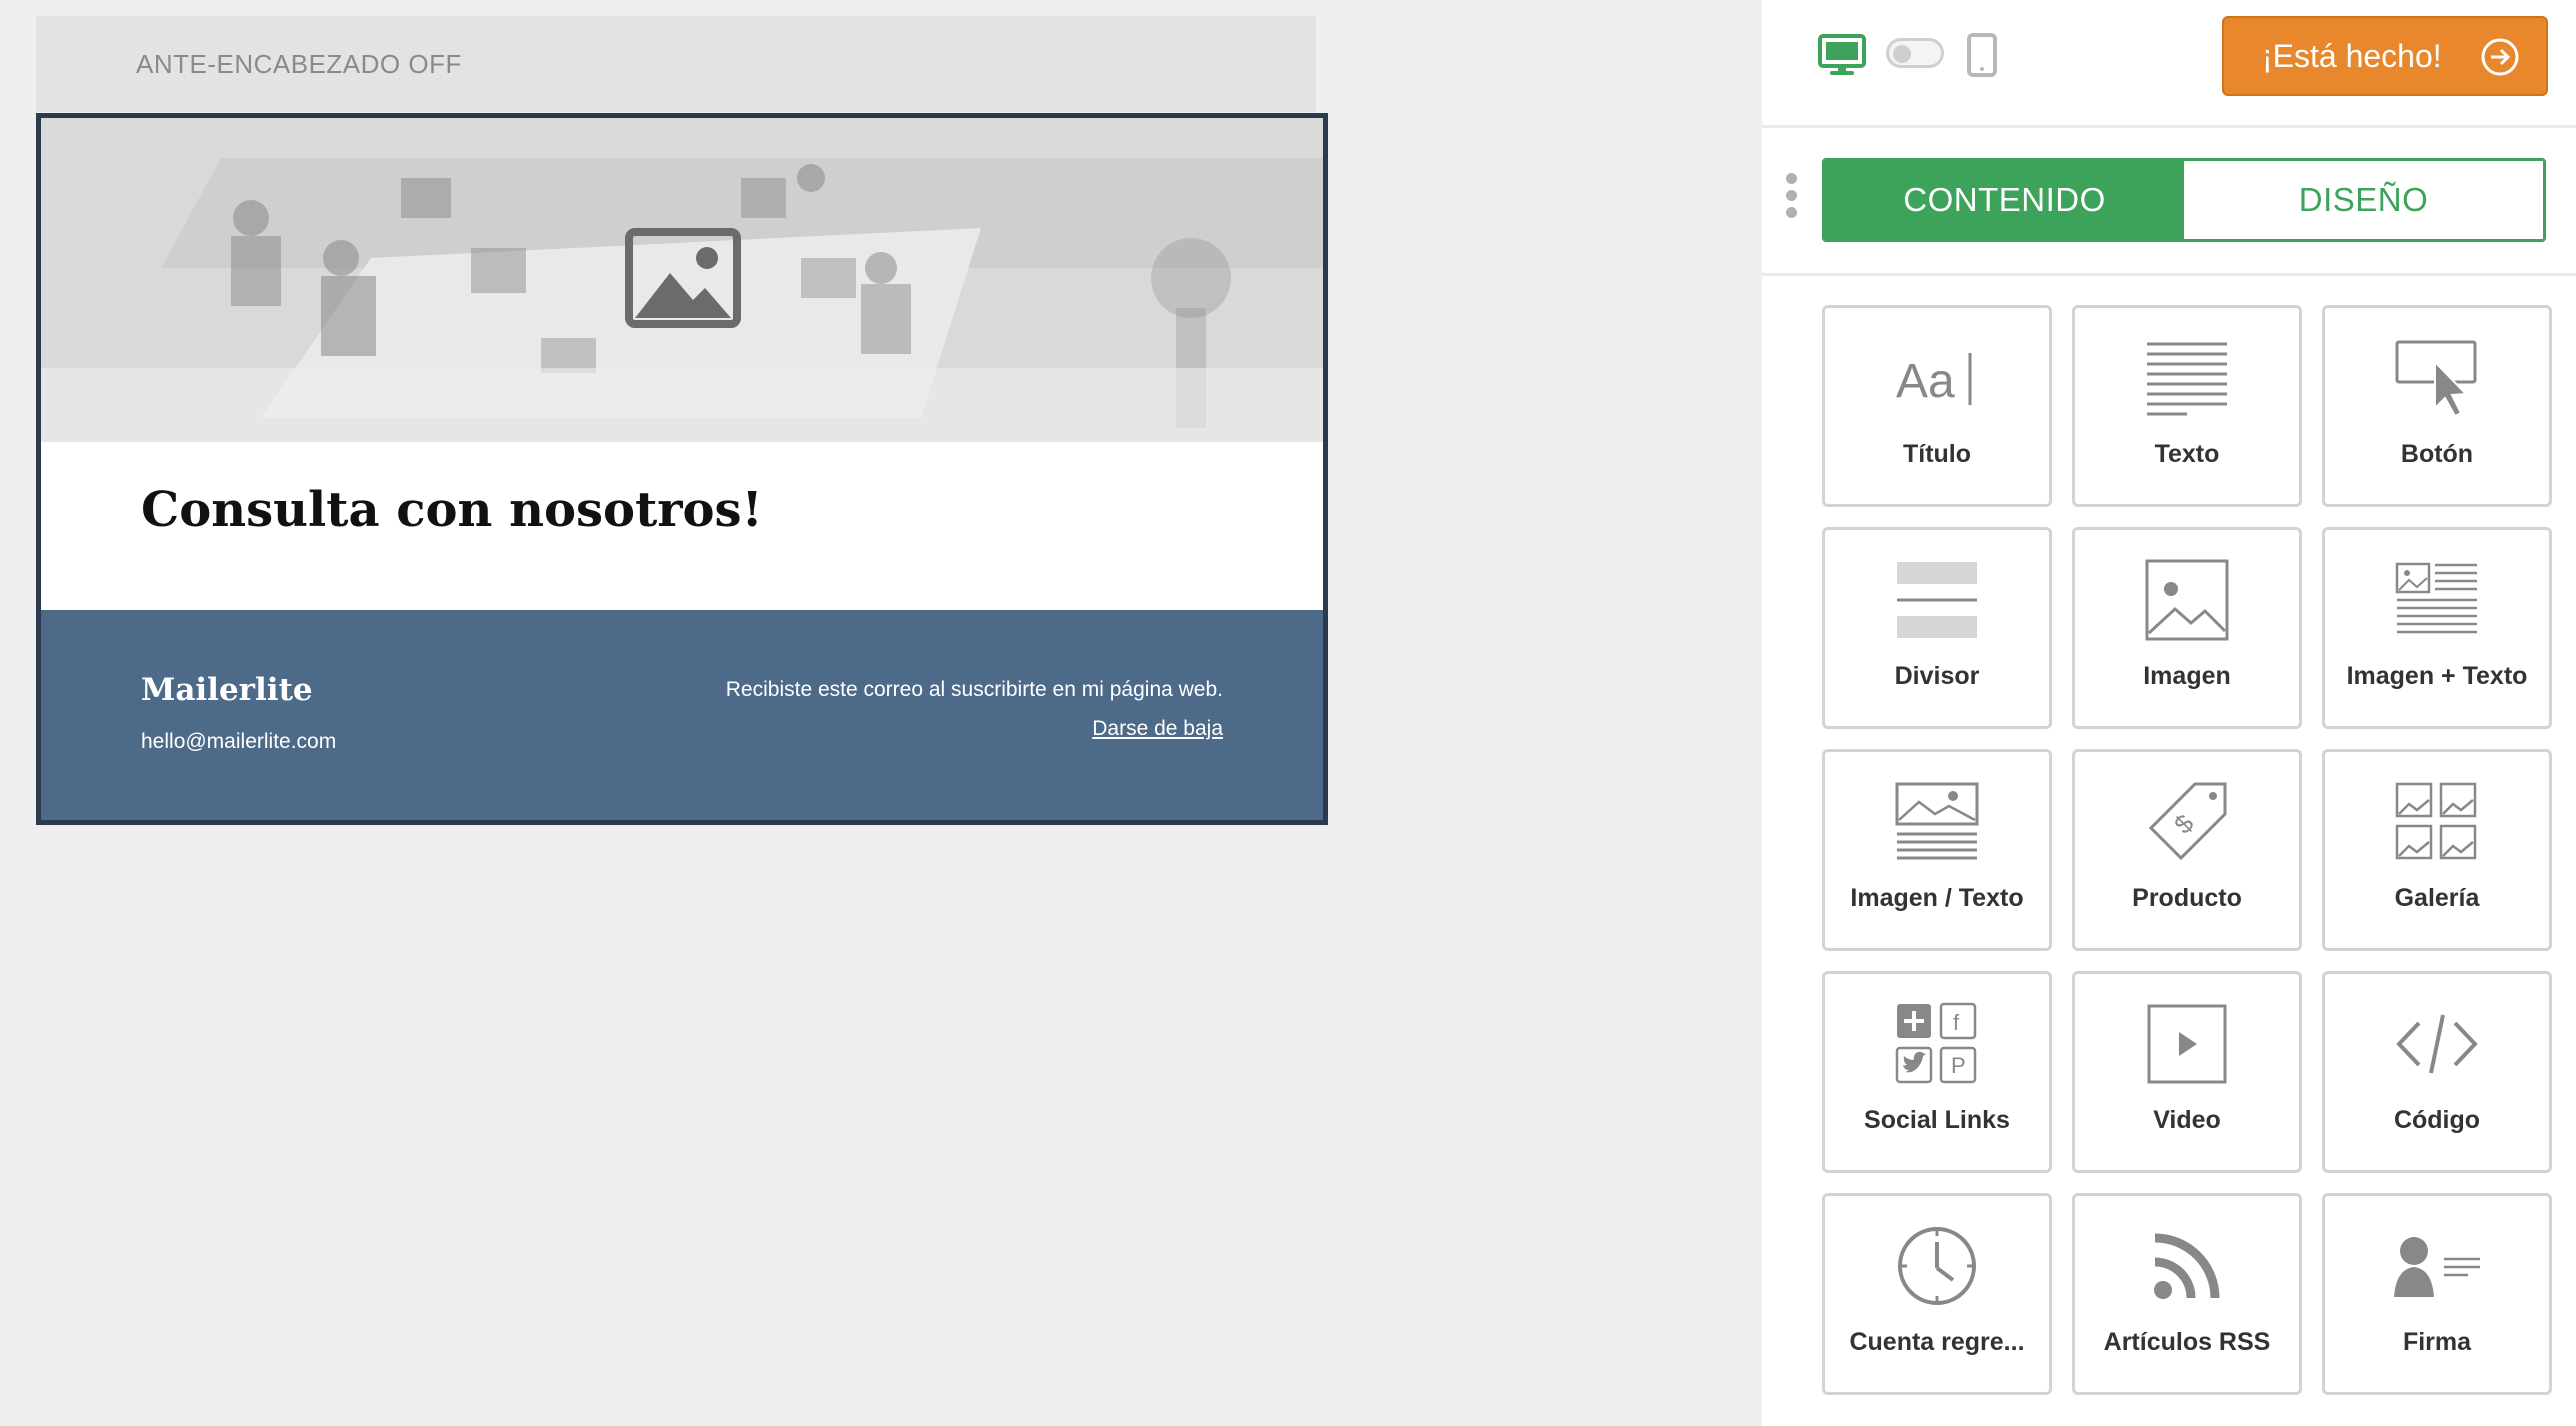 The image size is (2576, 1426). What do you see at coordinates (2004, 200) in the screenshot?
I see `tab-contenido: CONTENIDO` at bounding box center [2004, 200].